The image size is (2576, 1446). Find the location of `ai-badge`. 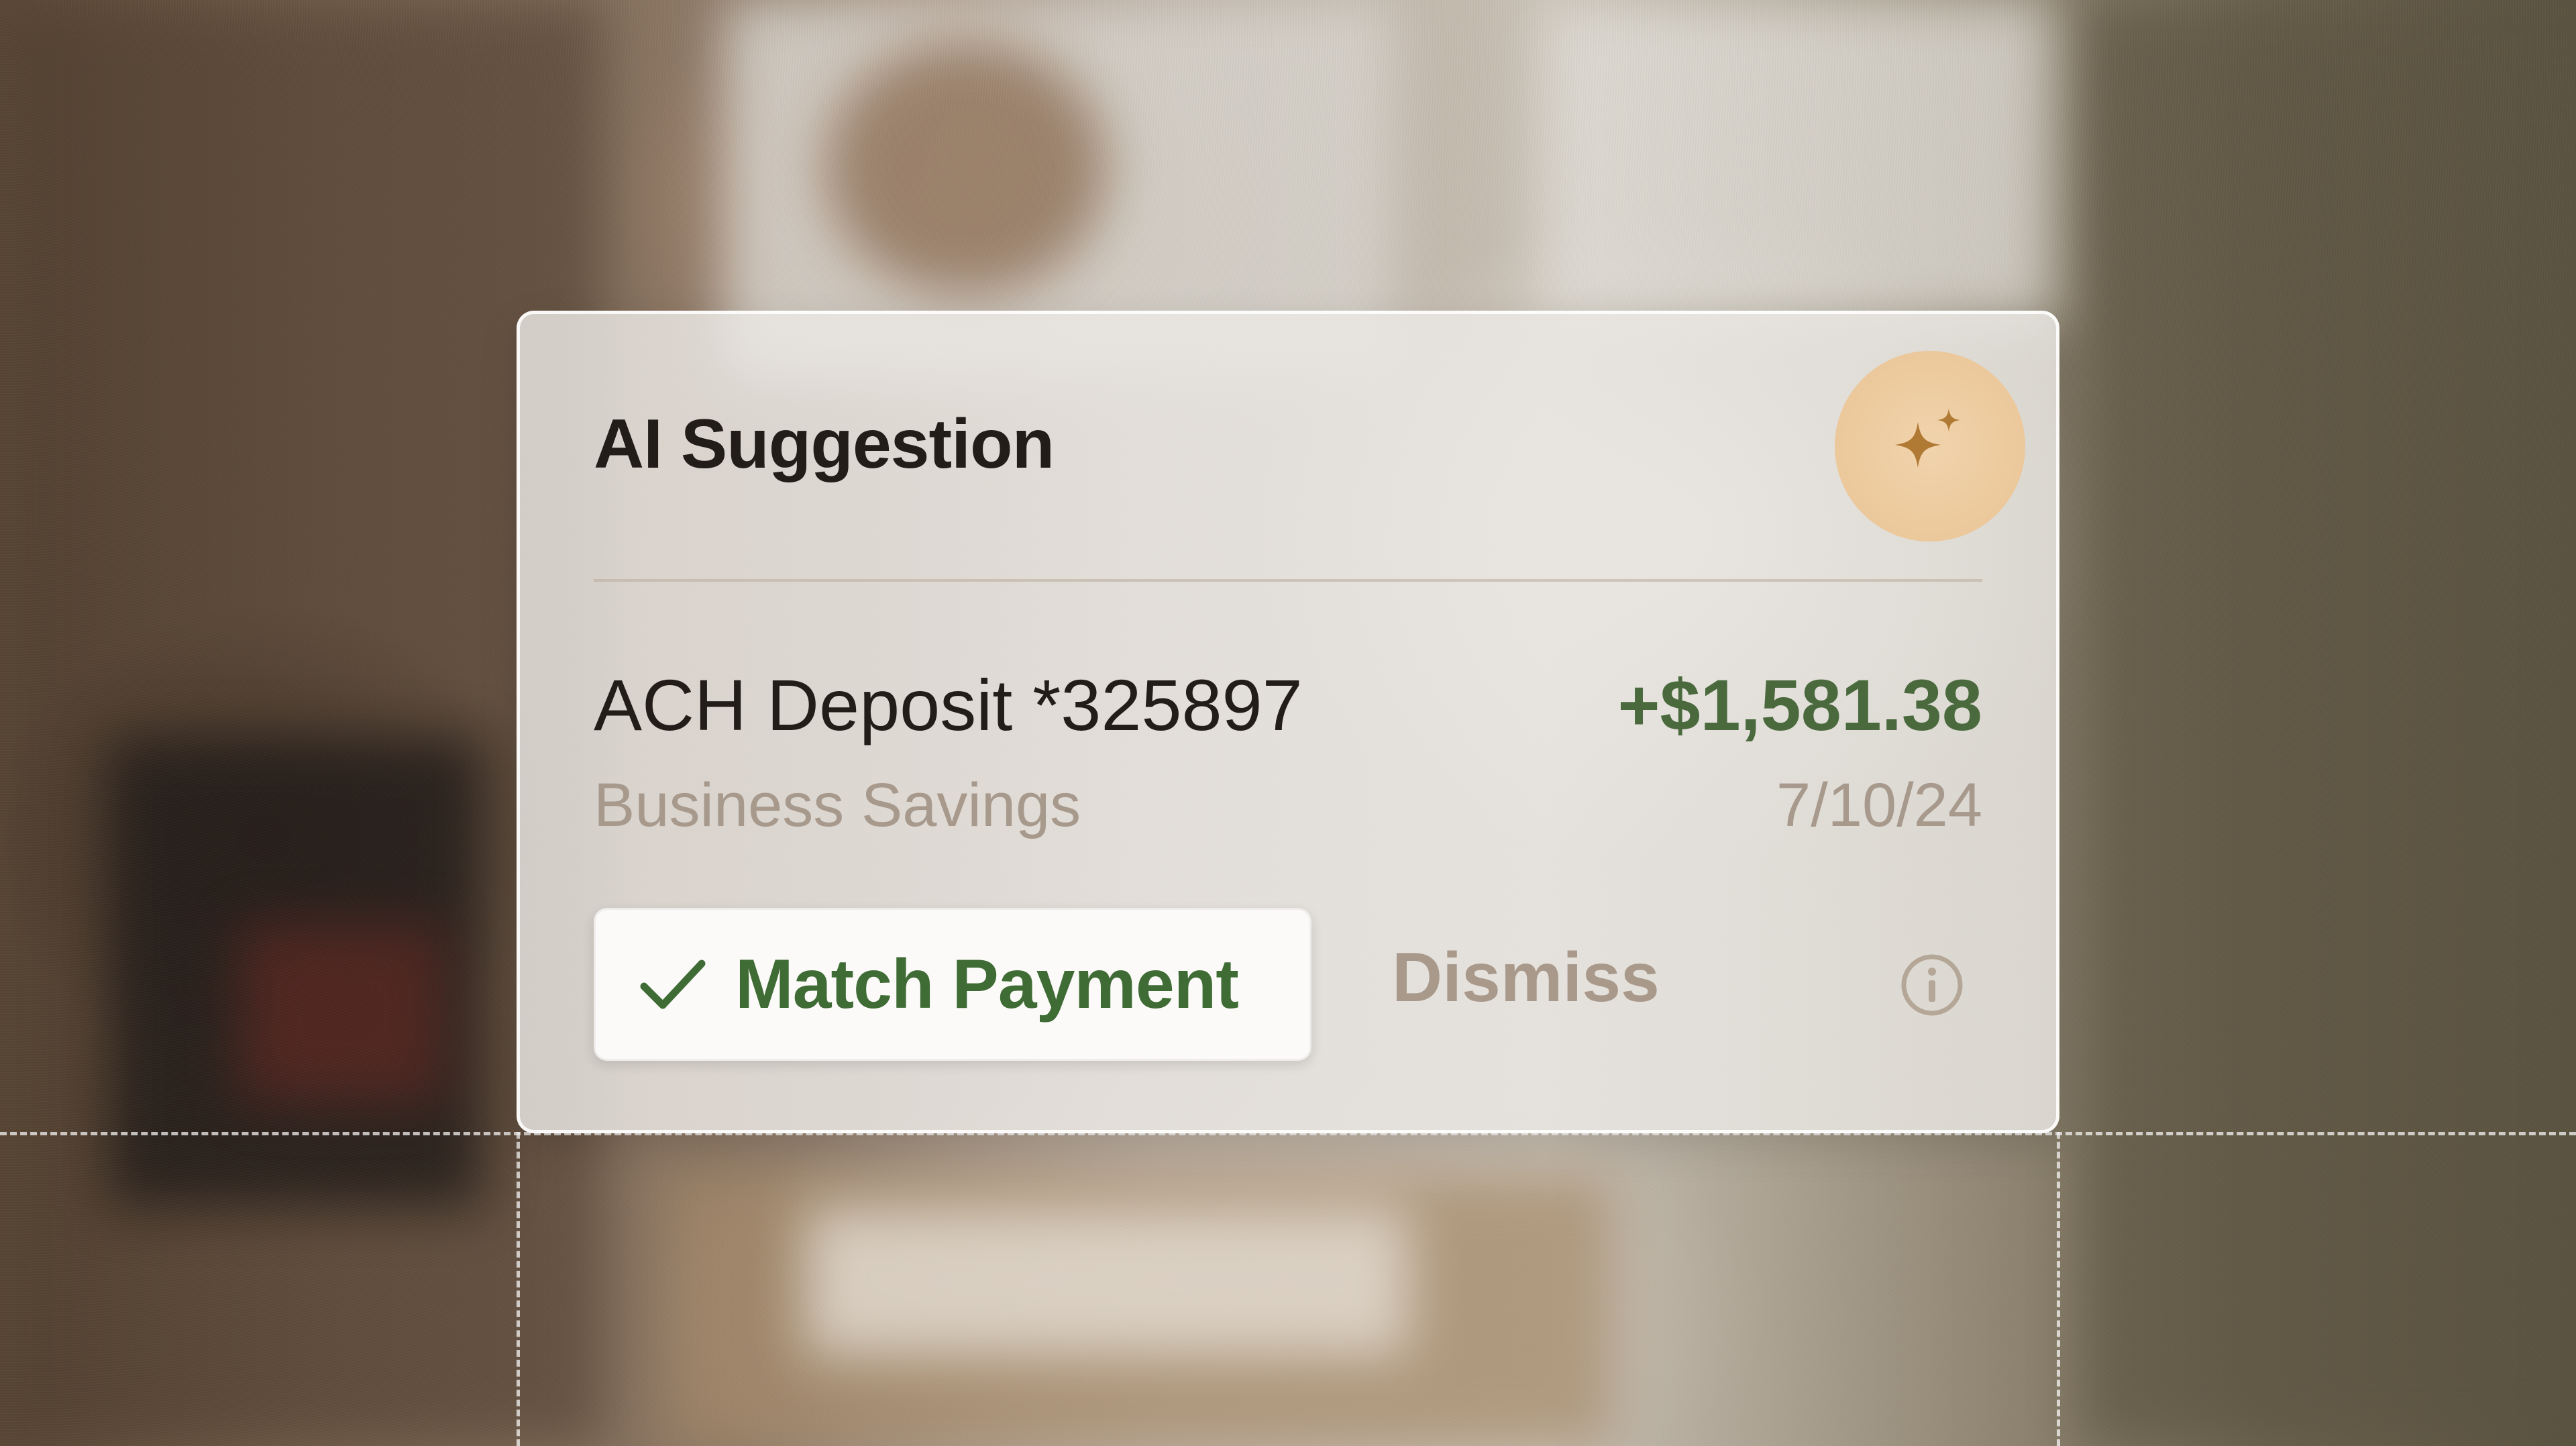

ai-badge is located at coordinates (1930, 446).